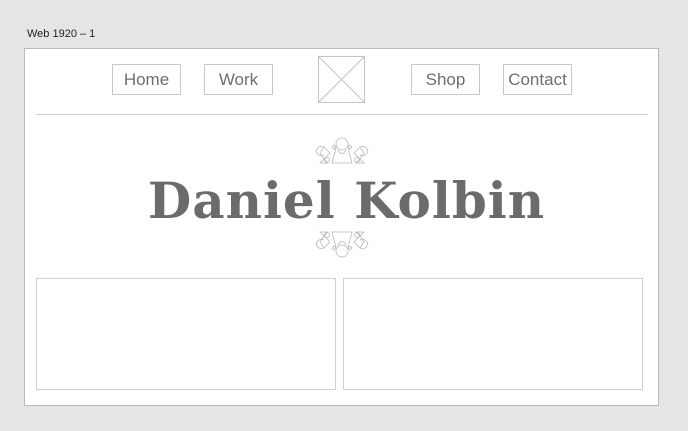  I want to click on nav-home-button: Home, so click(146, 79).